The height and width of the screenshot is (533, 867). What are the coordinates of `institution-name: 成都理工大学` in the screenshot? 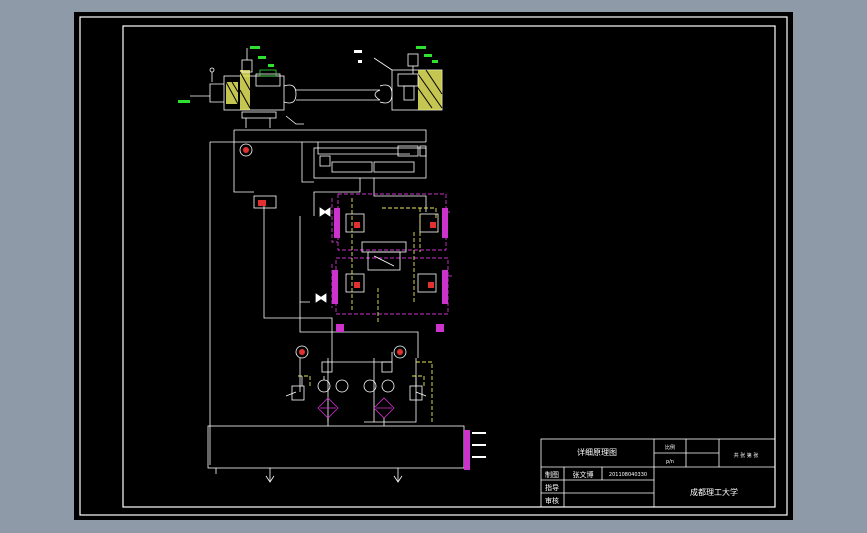 It's located at (714, 492).